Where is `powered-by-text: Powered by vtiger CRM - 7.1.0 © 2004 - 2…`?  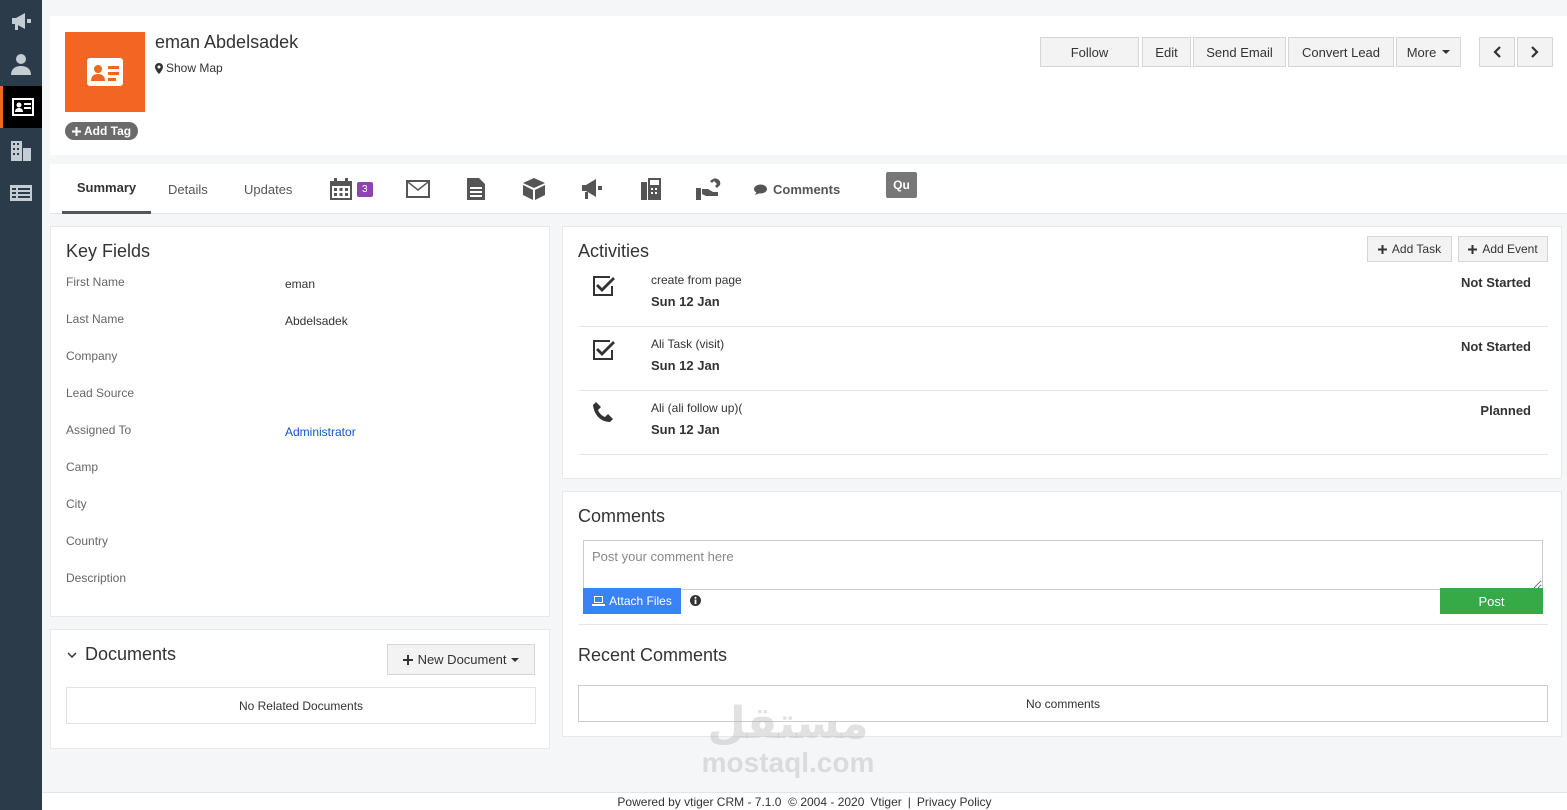 powered-by-text: Powered by vtiger CRM - 7.1.0 © 2004 - 2… is located at coordinates (741, 801).